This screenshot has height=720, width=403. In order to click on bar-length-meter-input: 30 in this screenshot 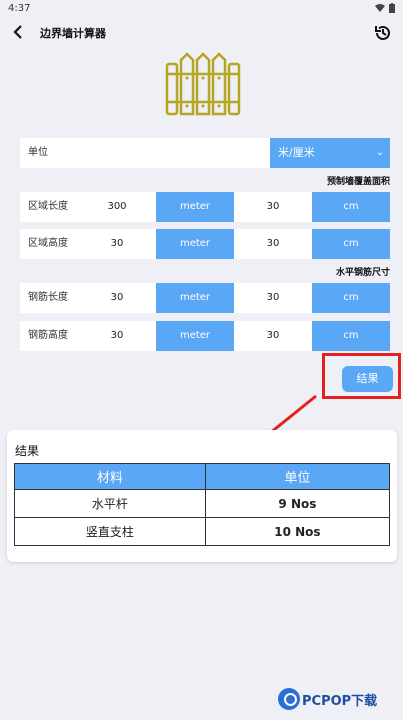, I will do `click(117, 298)`.